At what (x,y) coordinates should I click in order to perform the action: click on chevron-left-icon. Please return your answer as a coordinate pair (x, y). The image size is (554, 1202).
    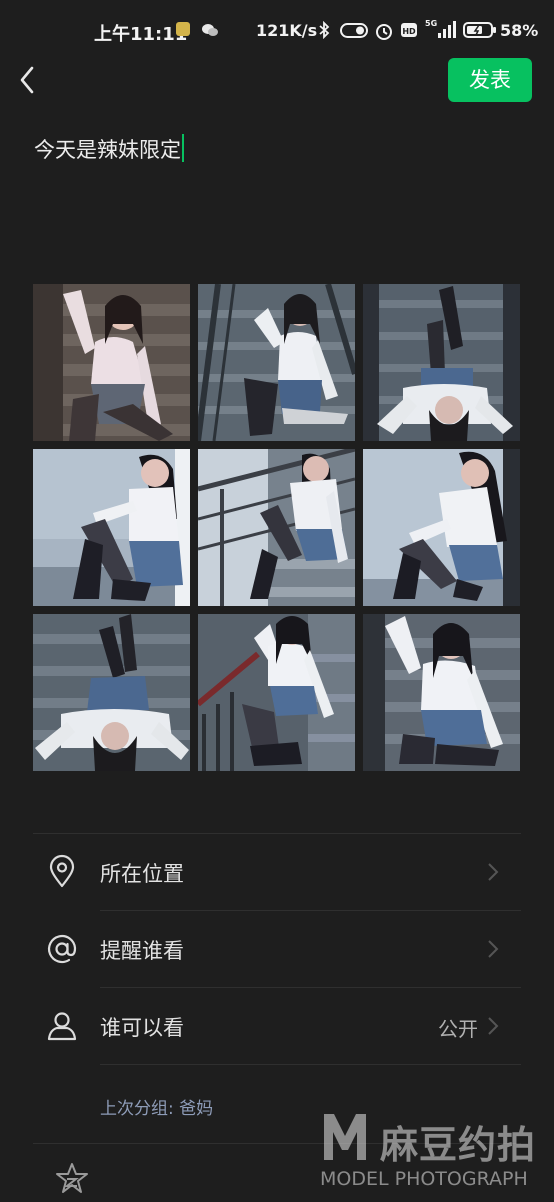
    Looking at the image, I should click on (27, 80).